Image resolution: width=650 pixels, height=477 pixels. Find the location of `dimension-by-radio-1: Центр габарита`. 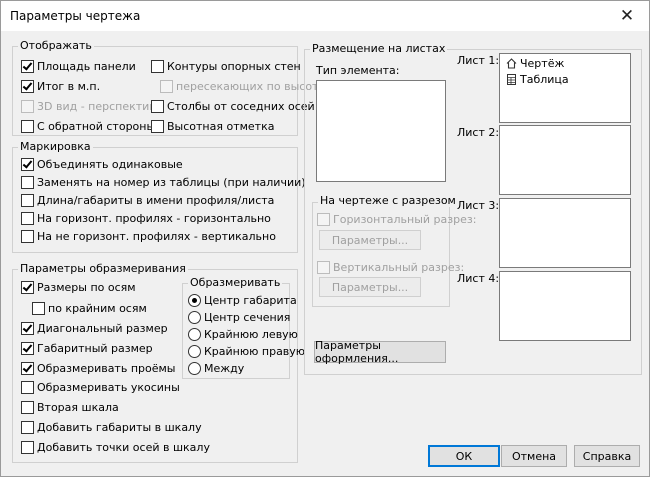

dimension-by-radio-1: Центр габарита is located at coordinates (242, 300).